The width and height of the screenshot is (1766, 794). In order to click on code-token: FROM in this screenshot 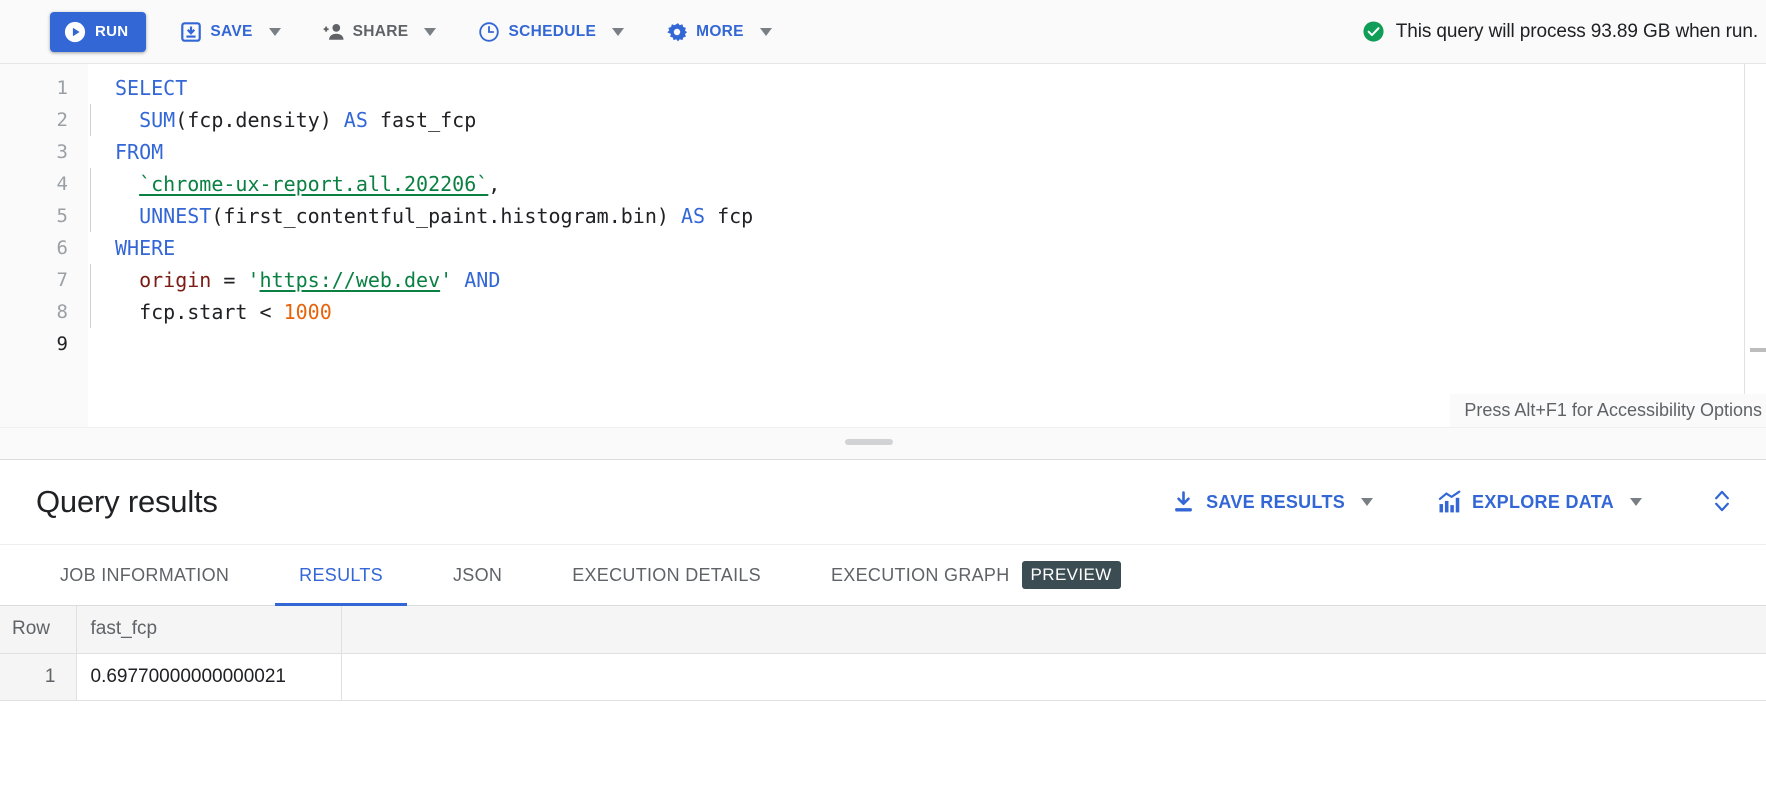, I will do `click(139, 152)`.